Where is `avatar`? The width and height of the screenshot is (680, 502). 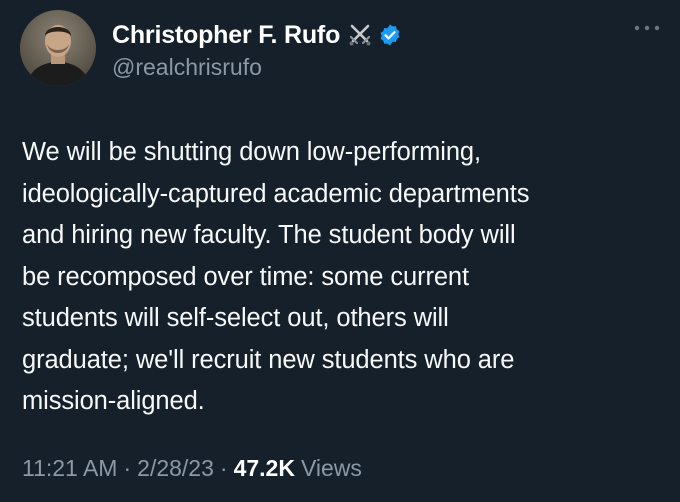 avatar is located at coordinates (58, 48).